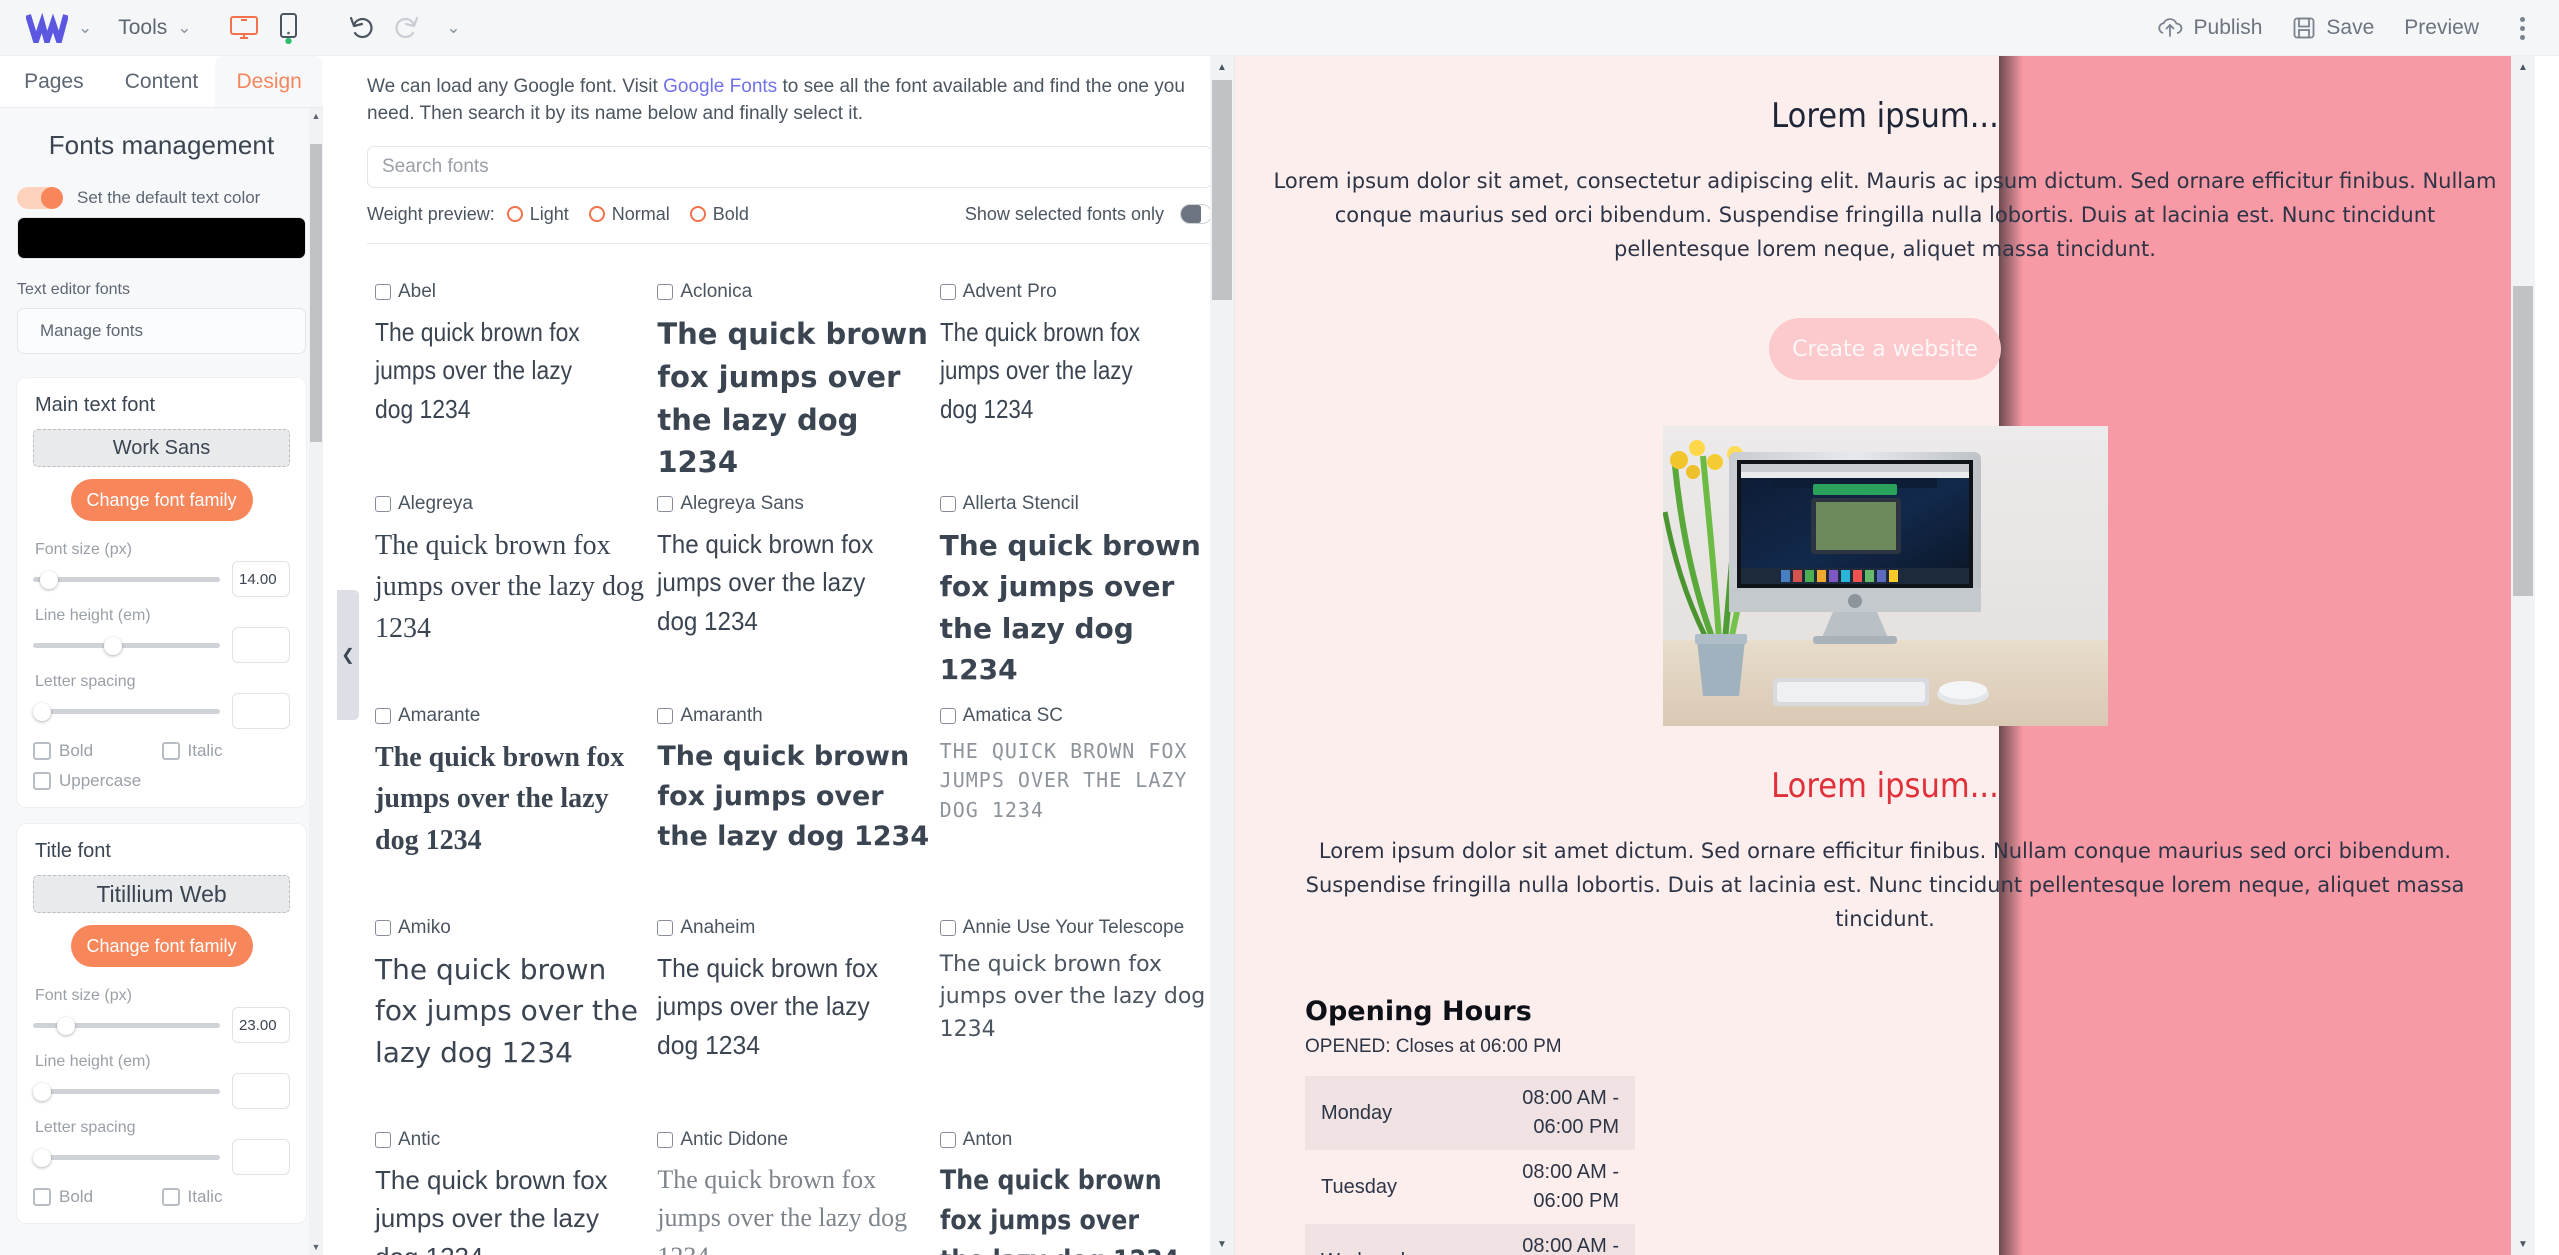 This screenshot has width=2559, height=1255. I want to click on weight-radio-light: Light, so click(537, 214).